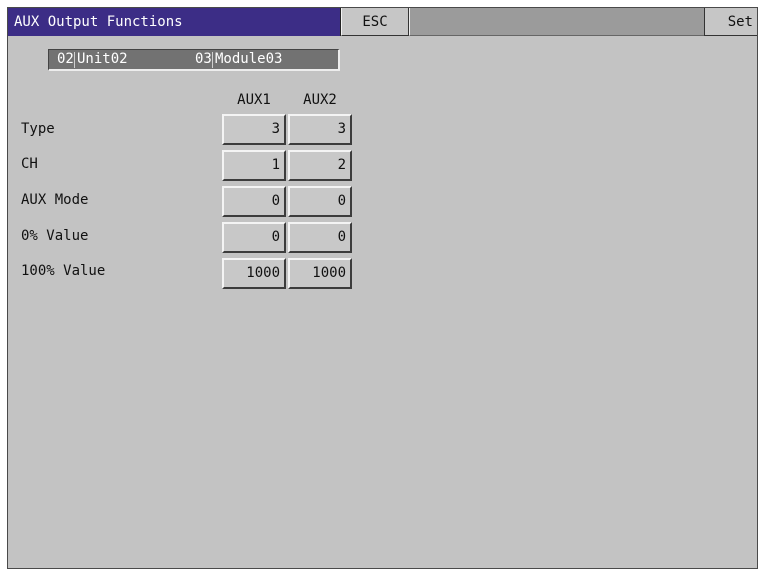  What do you see at coordinates (65, 59) in the screenshot?
I see `unit-number: 02` at bounding box center [65, 59].